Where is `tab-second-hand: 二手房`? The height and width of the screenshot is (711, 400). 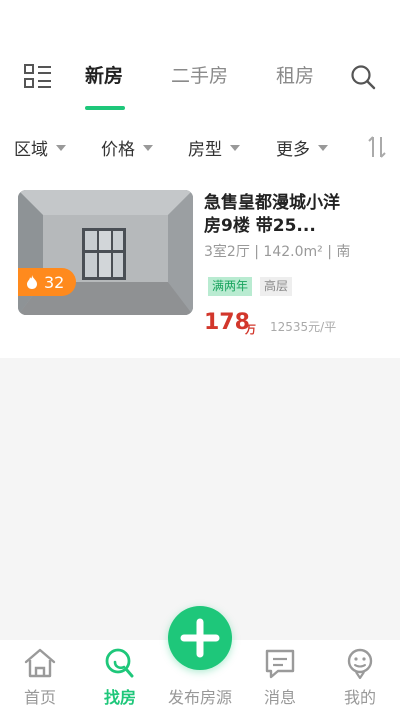
tab-second-hand: 二手房 is located at coordinates (199, 76).